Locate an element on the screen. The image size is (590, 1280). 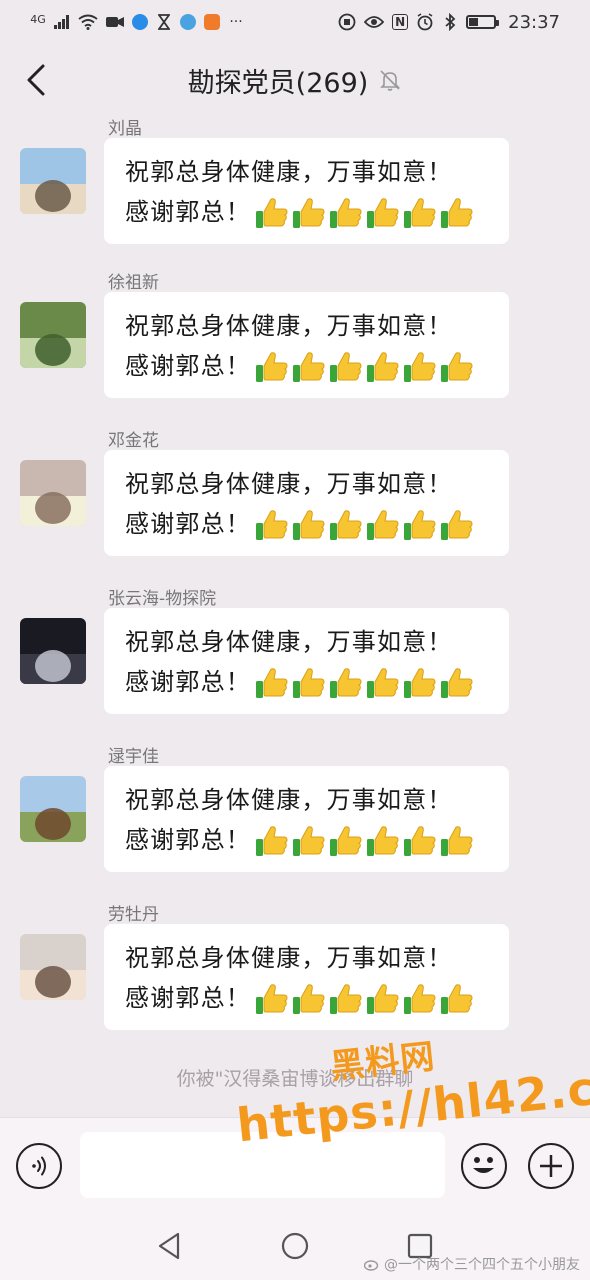
smiley-icon is located at coordinates (483, 1165).